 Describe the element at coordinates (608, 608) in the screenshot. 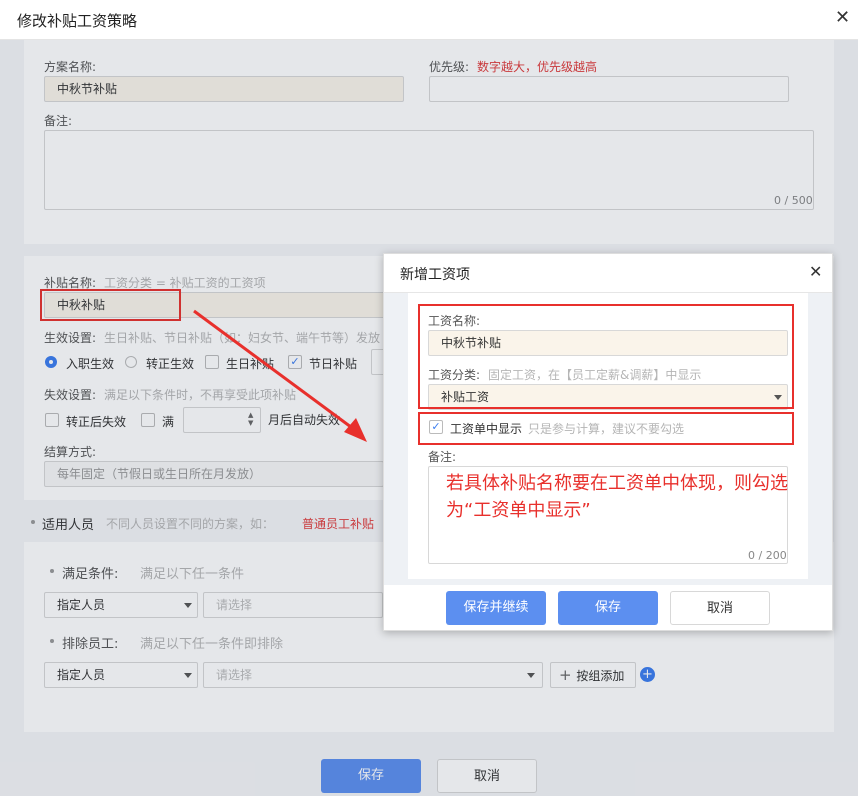

I see `dialog-save-button: 保存` at that location.